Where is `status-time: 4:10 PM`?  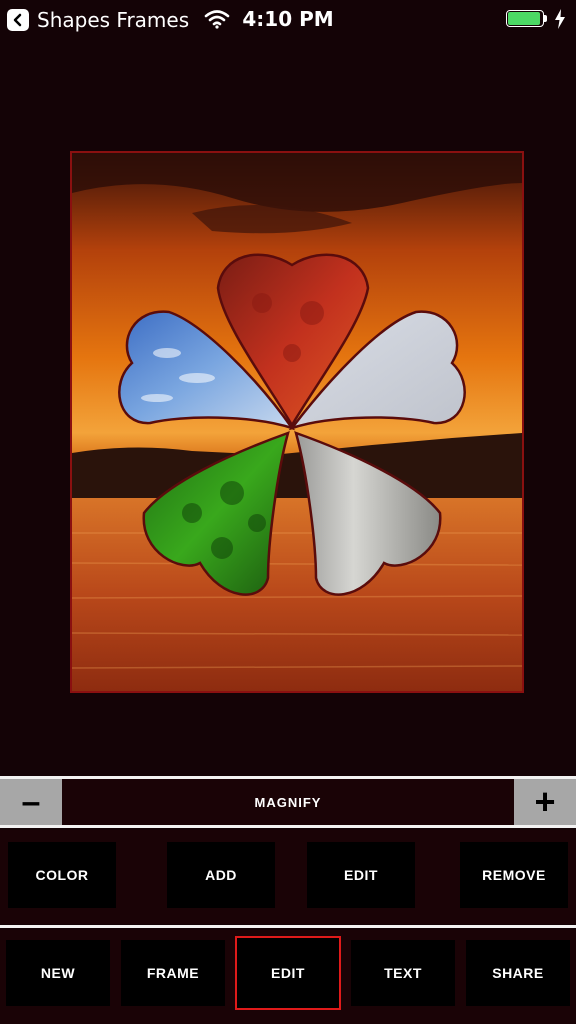 status-time: 4:10 PM is located at coordinates (288, 19).